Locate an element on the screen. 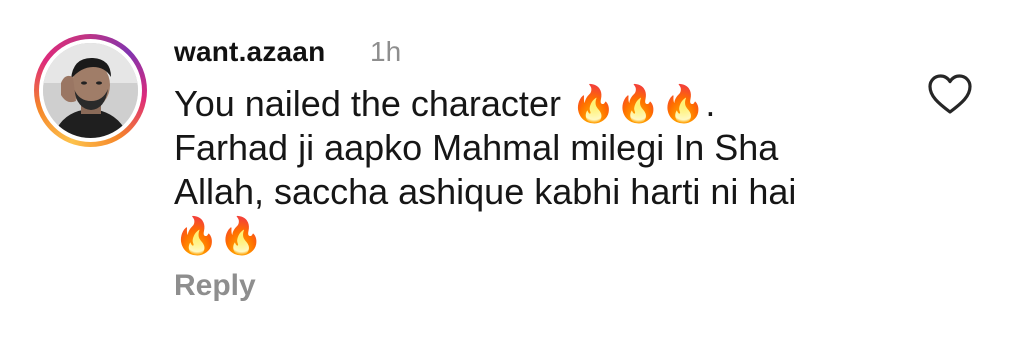 This screenshot has width=1024, height=343. avatar is located at coordinates (90, 90).